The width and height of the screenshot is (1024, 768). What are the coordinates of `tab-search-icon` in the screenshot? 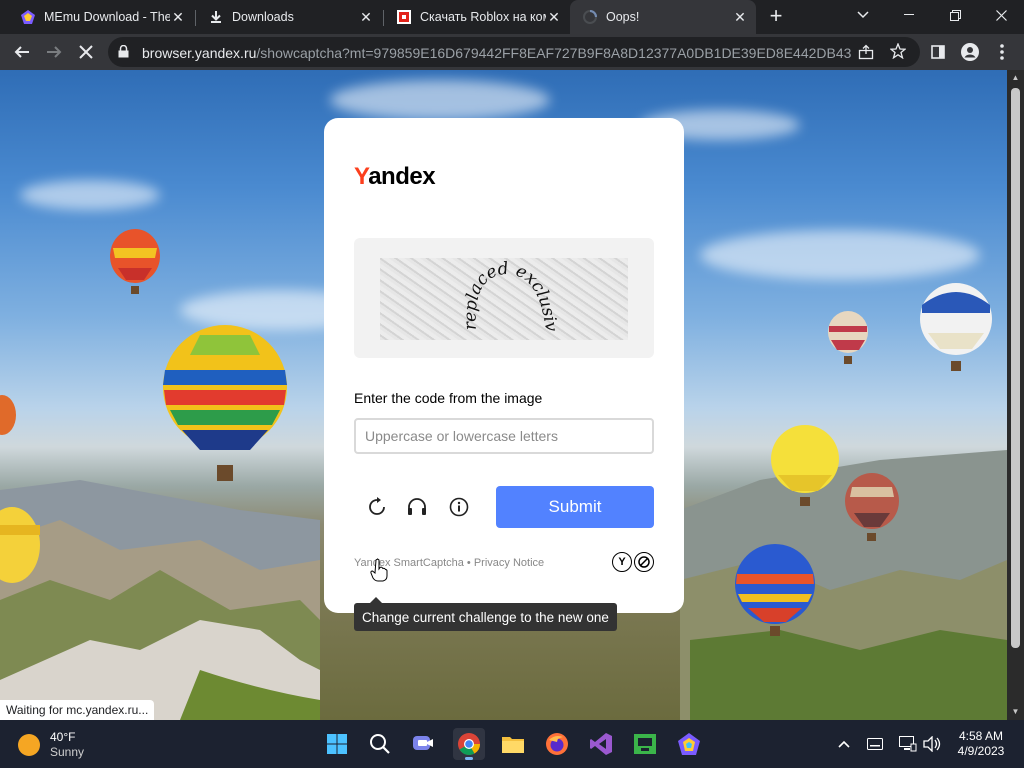 It's located at (863, 15).